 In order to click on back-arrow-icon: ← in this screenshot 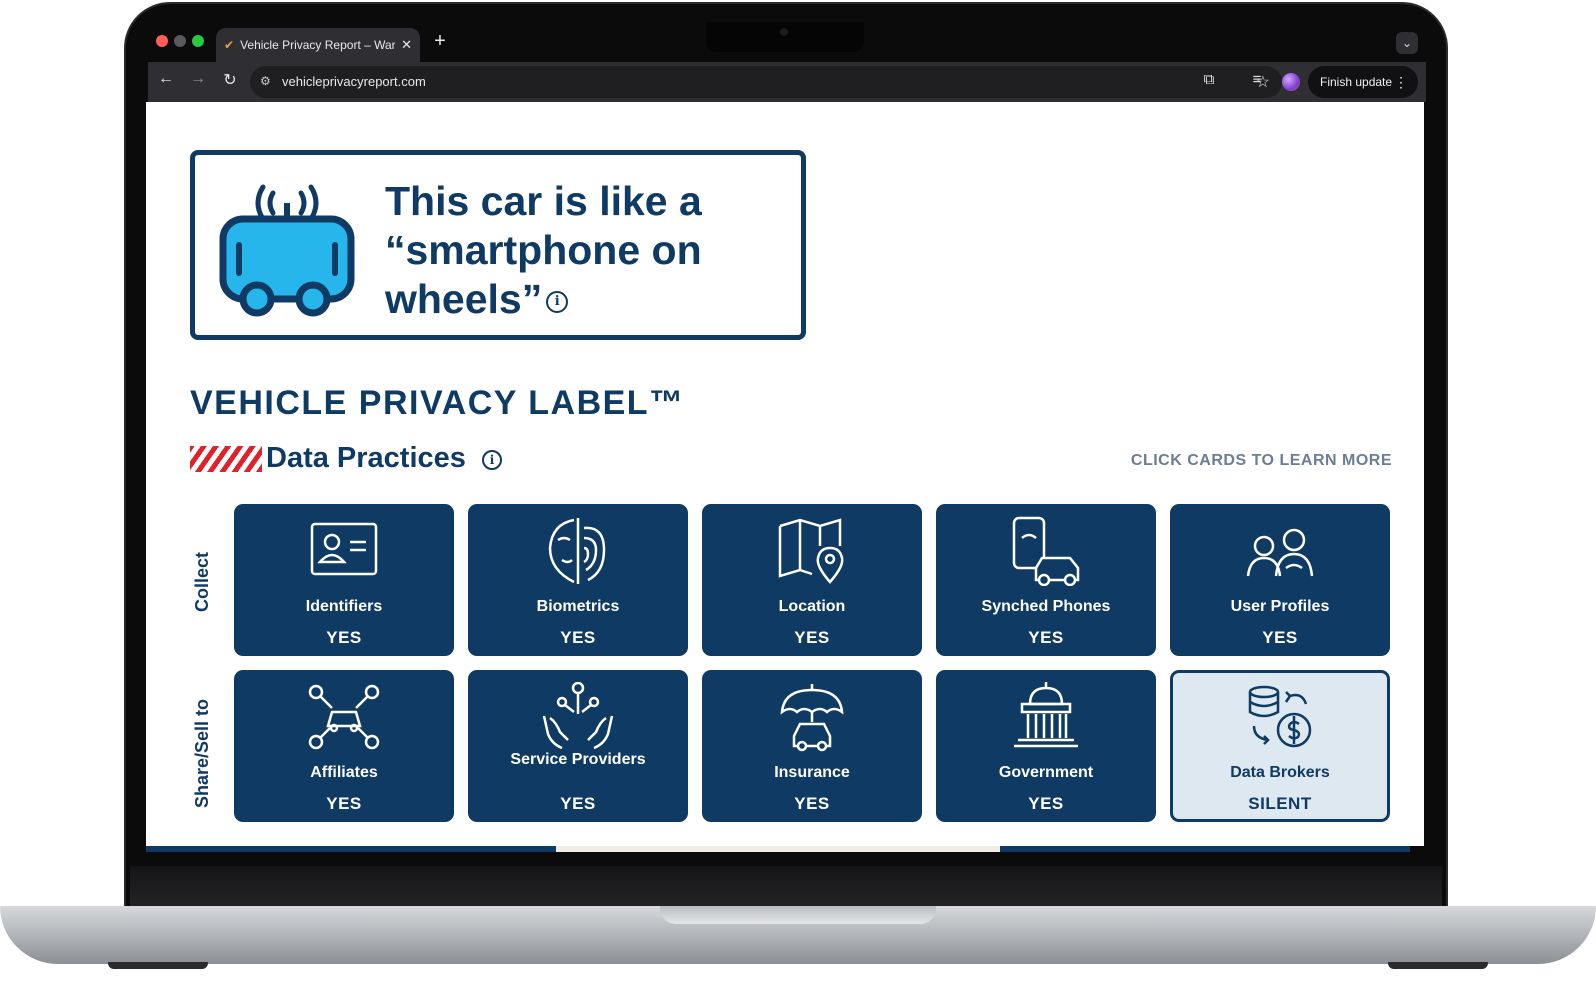, I will do `click(166, 79)`.